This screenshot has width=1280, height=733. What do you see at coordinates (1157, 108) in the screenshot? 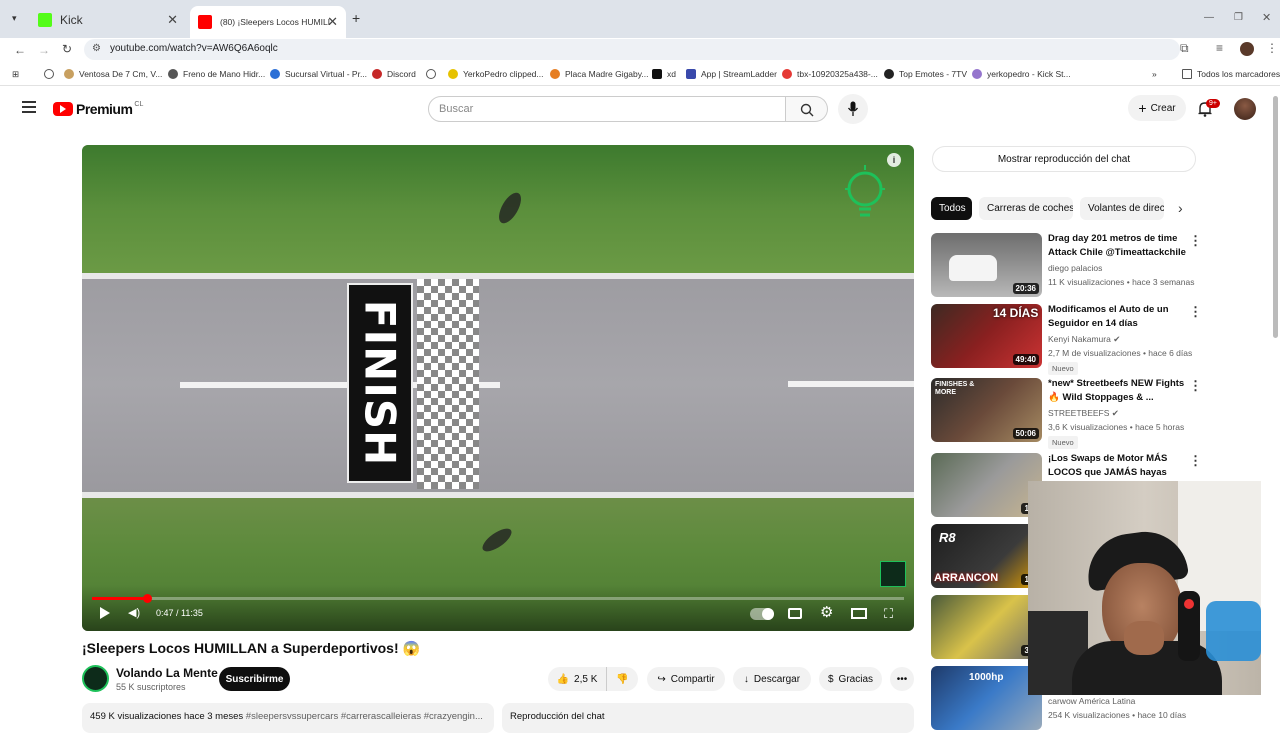
I see `create-button: + Crear` at bounding box center [1157, 108].